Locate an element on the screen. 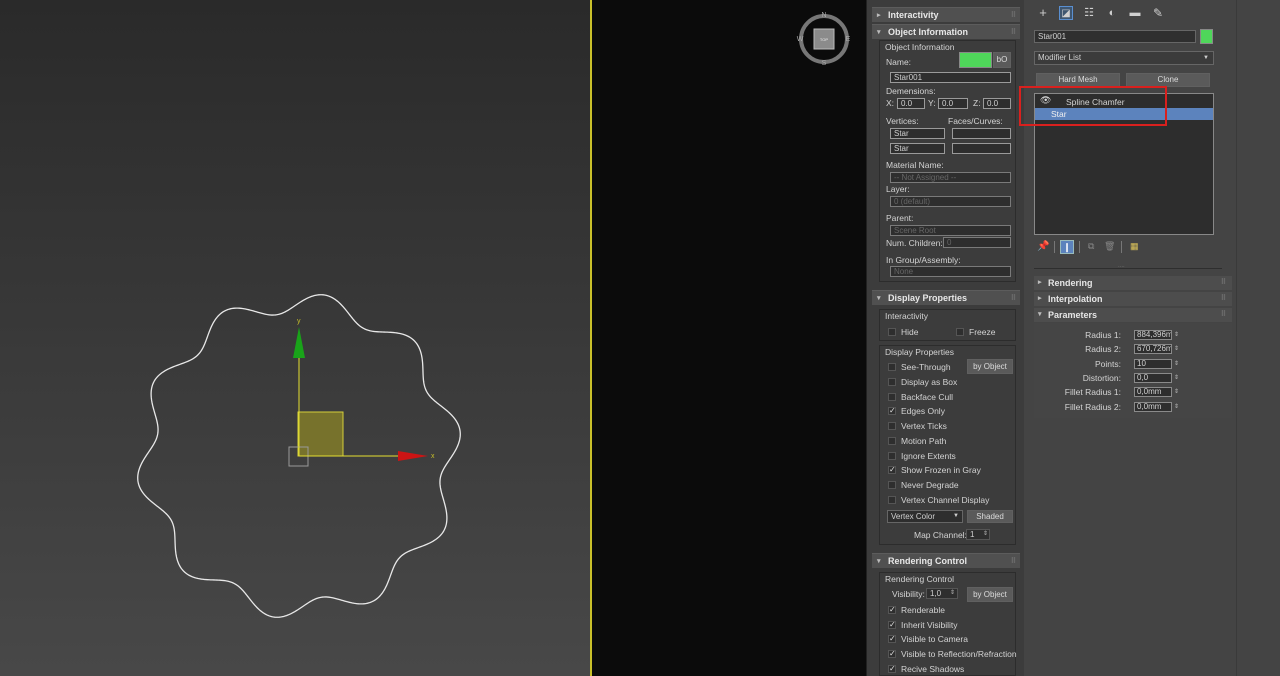  collapse-arrow-icon: ▸ is located at coordinates (879, 15).